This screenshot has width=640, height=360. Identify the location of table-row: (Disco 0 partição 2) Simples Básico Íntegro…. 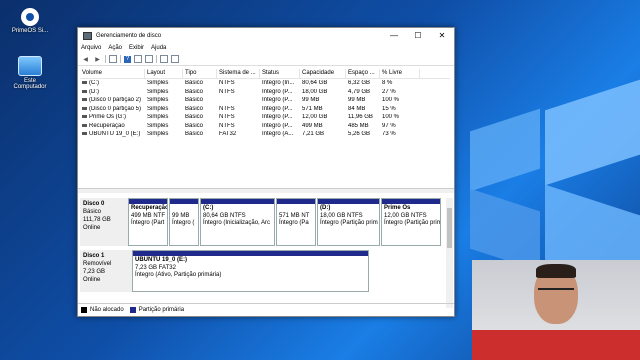
(265, 100).